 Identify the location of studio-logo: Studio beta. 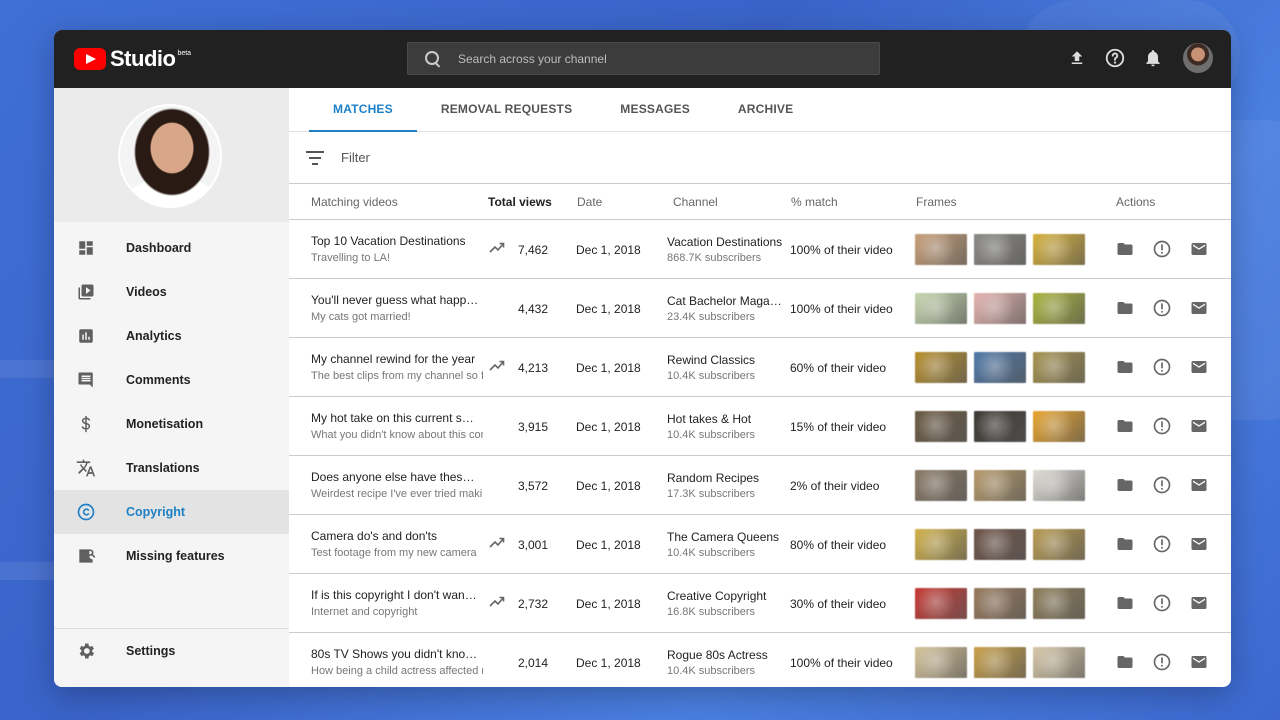
(132, 59).